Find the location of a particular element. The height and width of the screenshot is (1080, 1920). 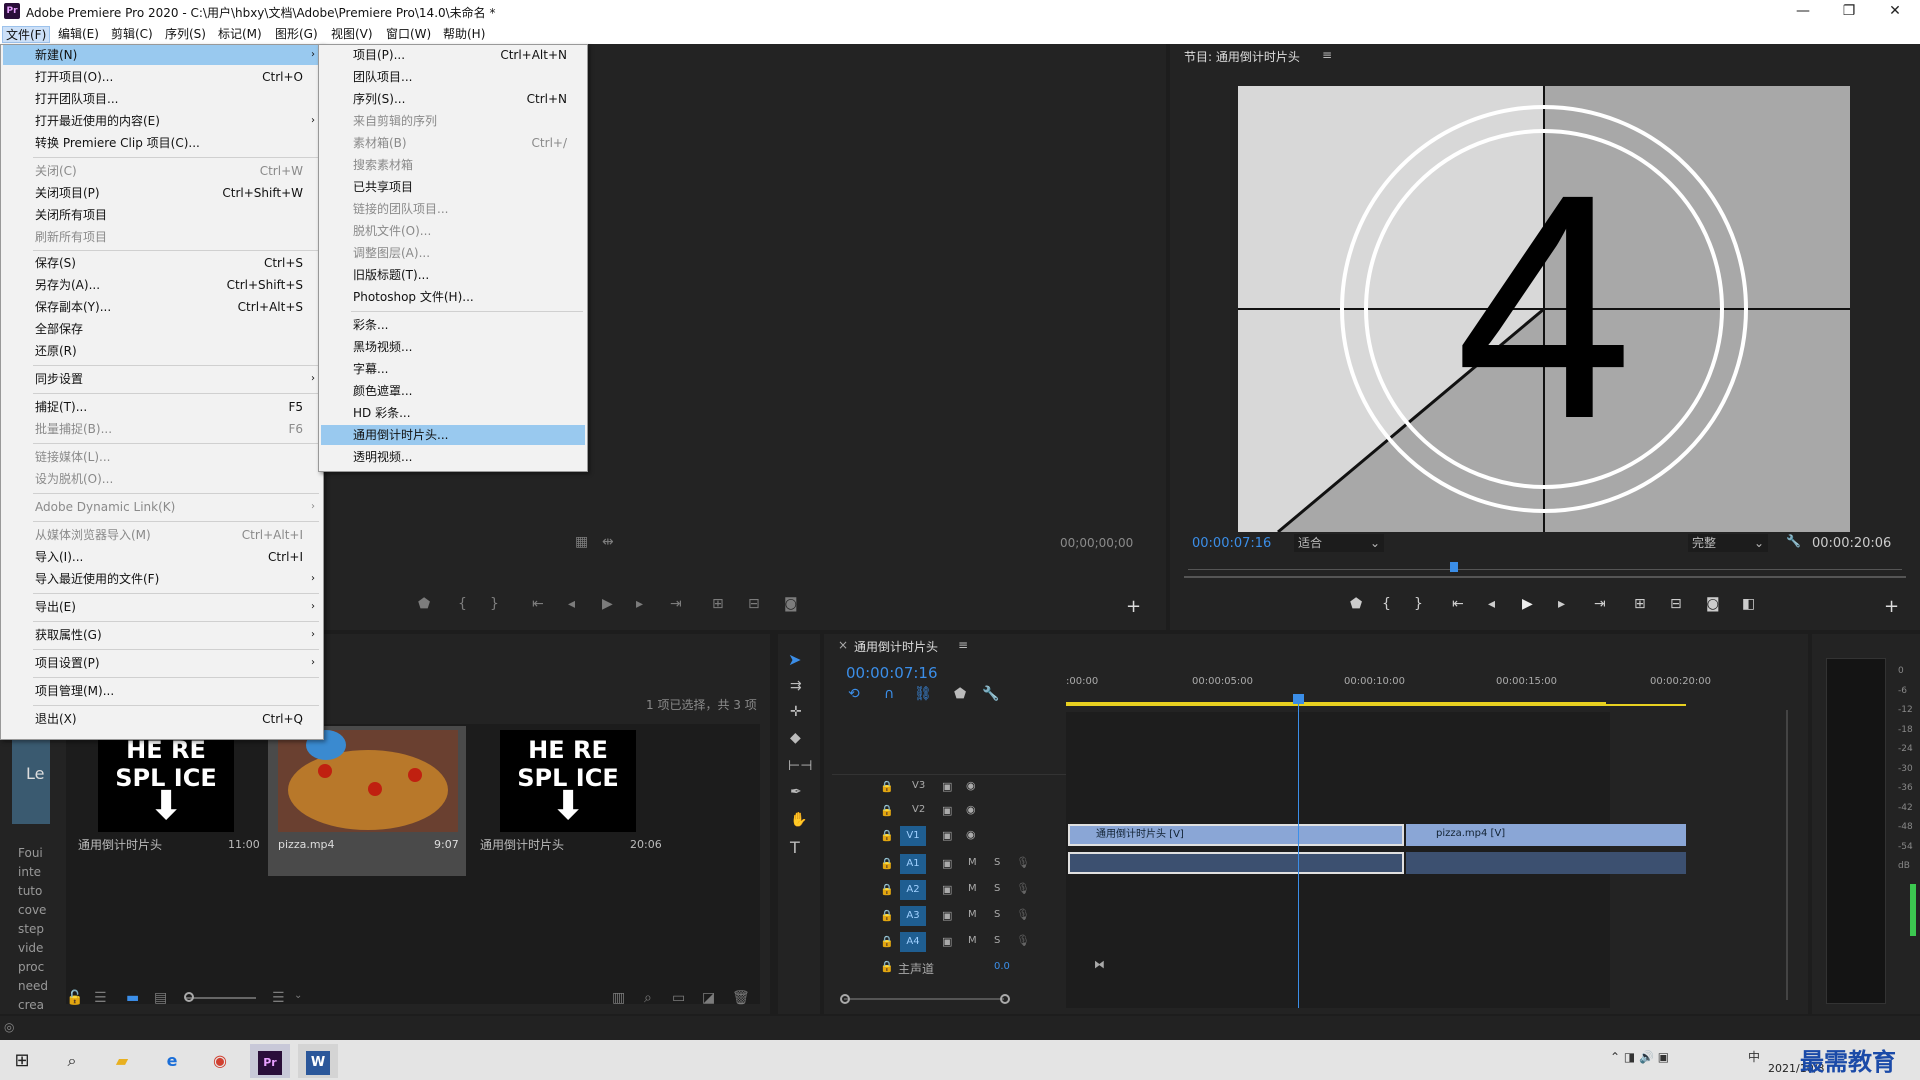

submenu-item-search-bin: 搜索素材箱 is located at coordinates (453, 165).